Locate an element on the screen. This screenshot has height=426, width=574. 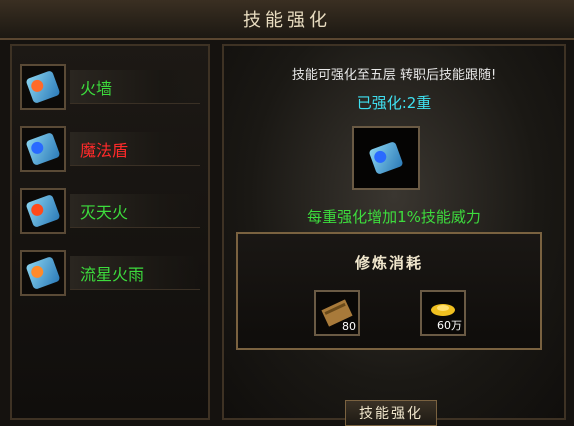
item-quantity: 60万 is located at coordinates (449, 325).